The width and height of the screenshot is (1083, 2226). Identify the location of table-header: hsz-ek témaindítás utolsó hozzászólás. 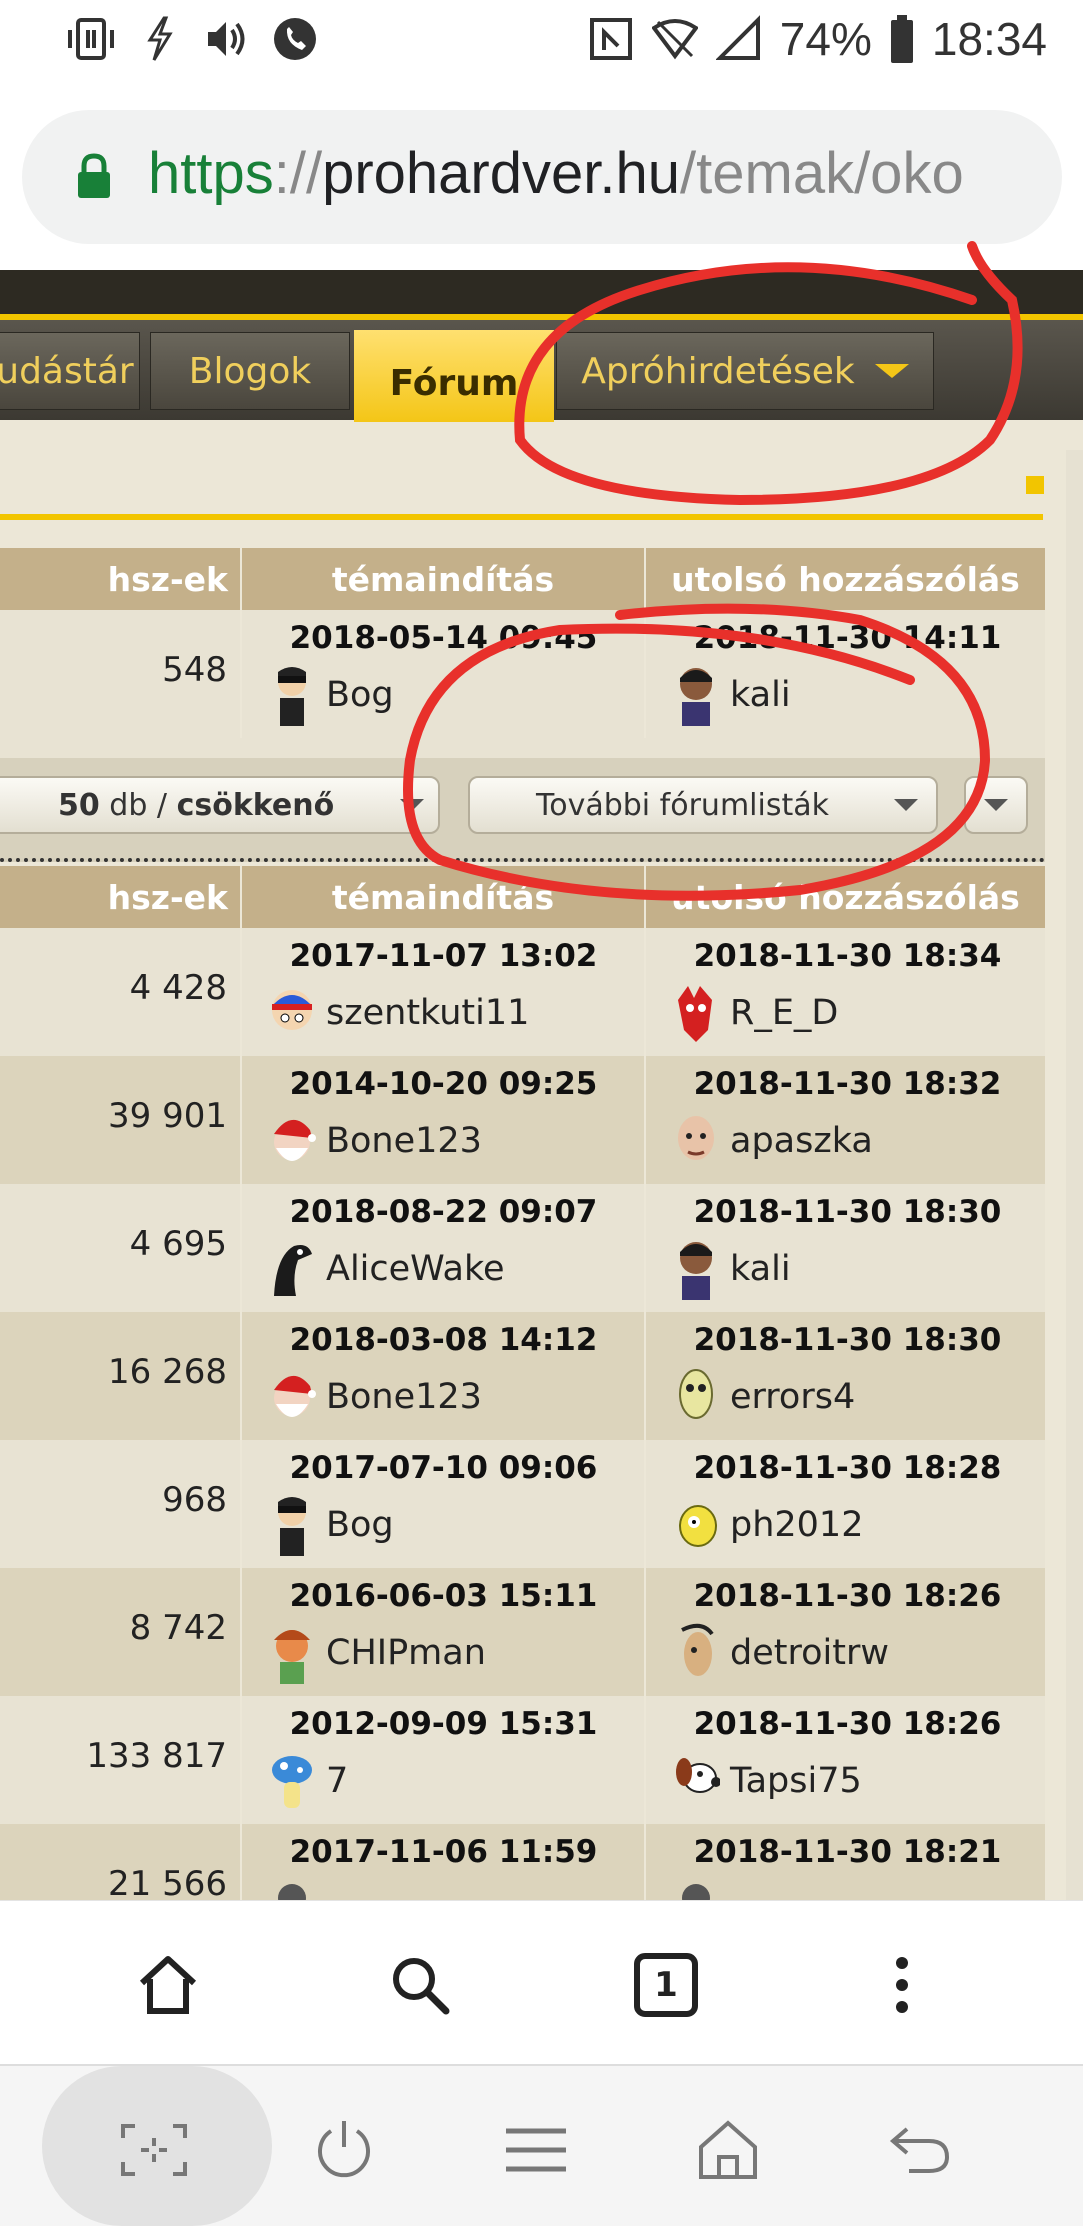
(522, 897).